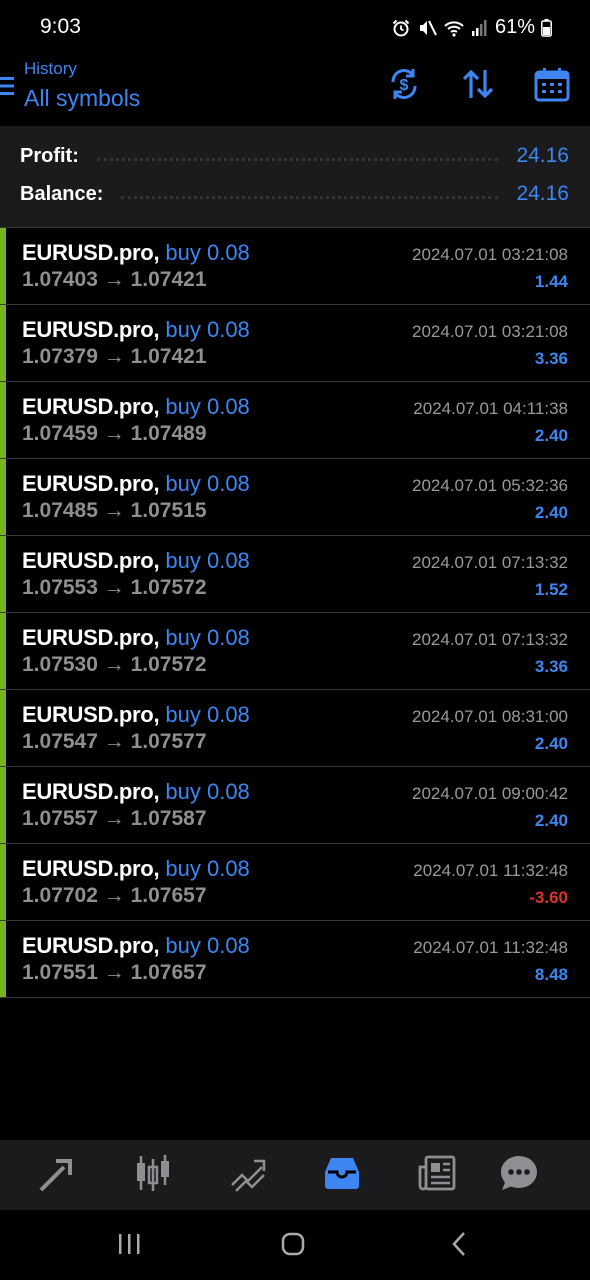  I want to click on trade-prices: 1.07557 → 1.07587, so click(114, 819).